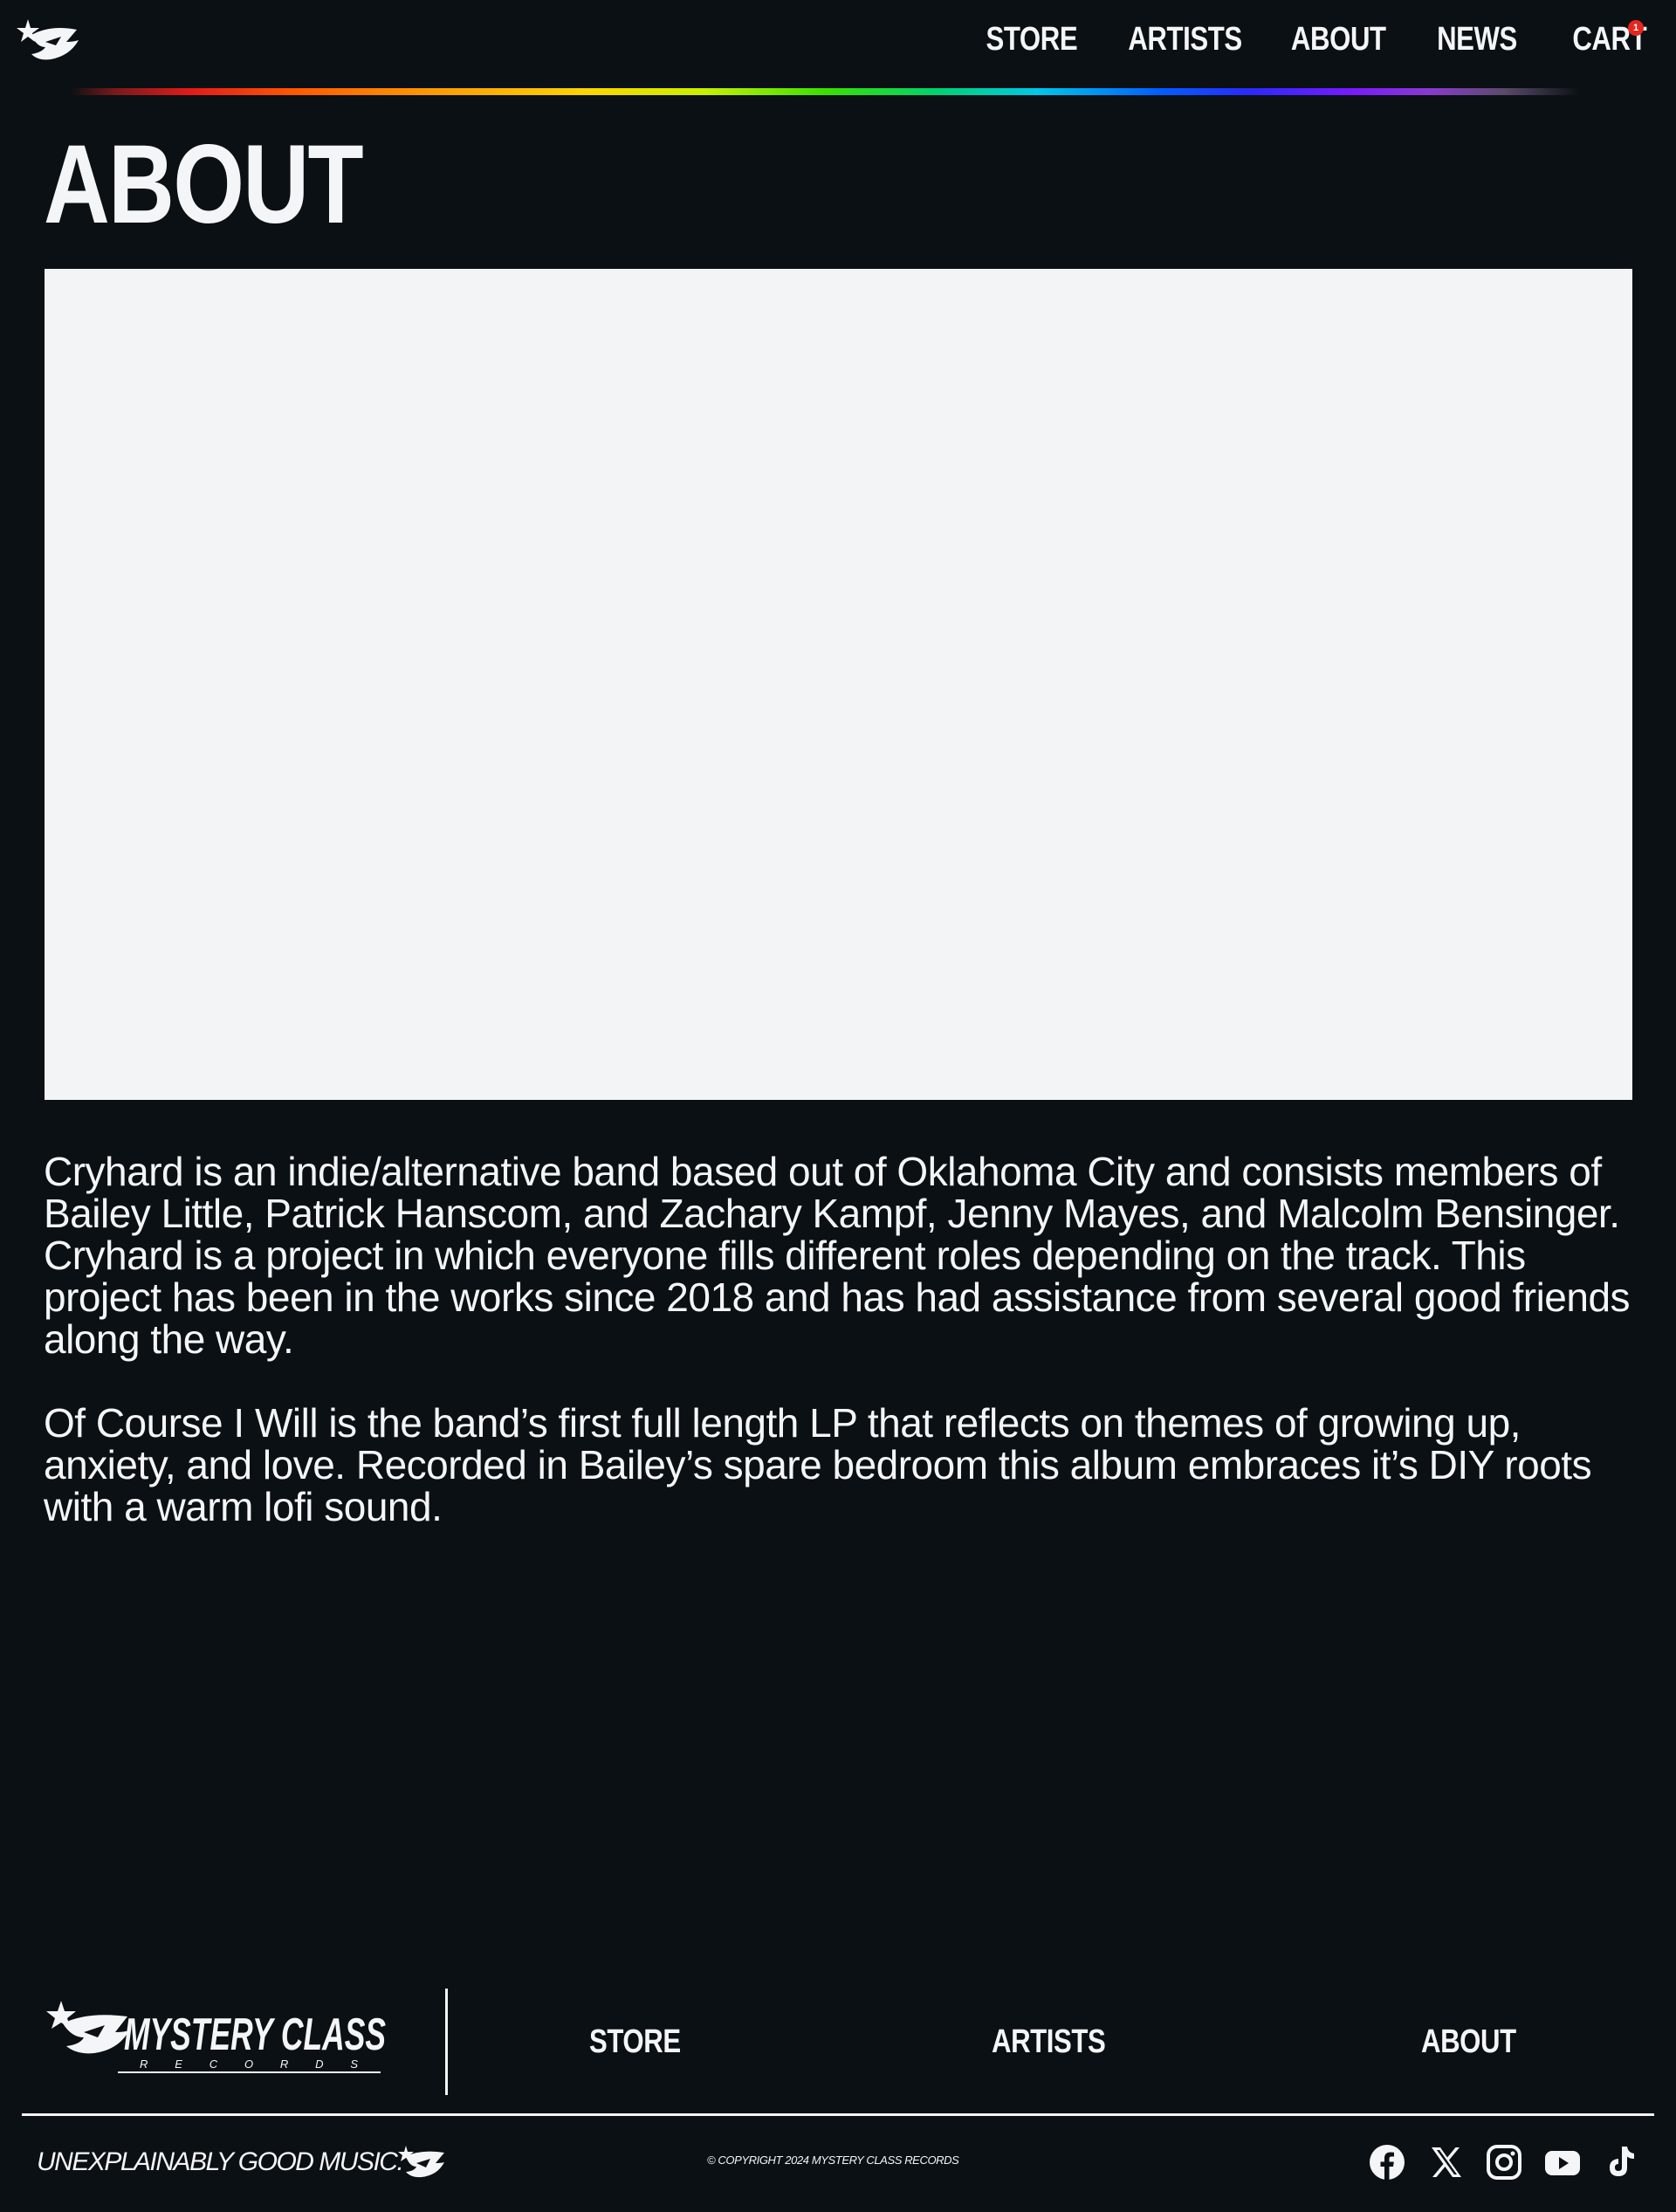  I want to click on cart-count-badge: 1, so click(1636, 28).